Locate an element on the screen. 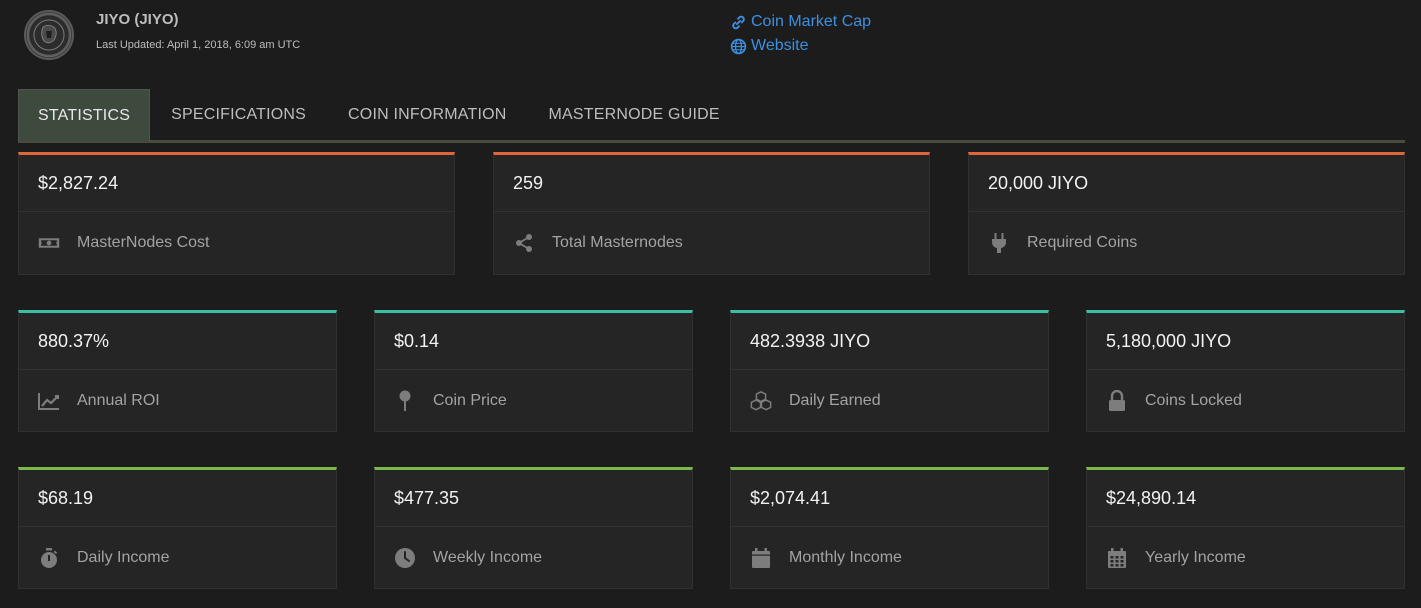 The image size is (1421, 608). stat-card-yearly-income: $24,890.14 Yearly Income is located at coordinates (1245, 528).